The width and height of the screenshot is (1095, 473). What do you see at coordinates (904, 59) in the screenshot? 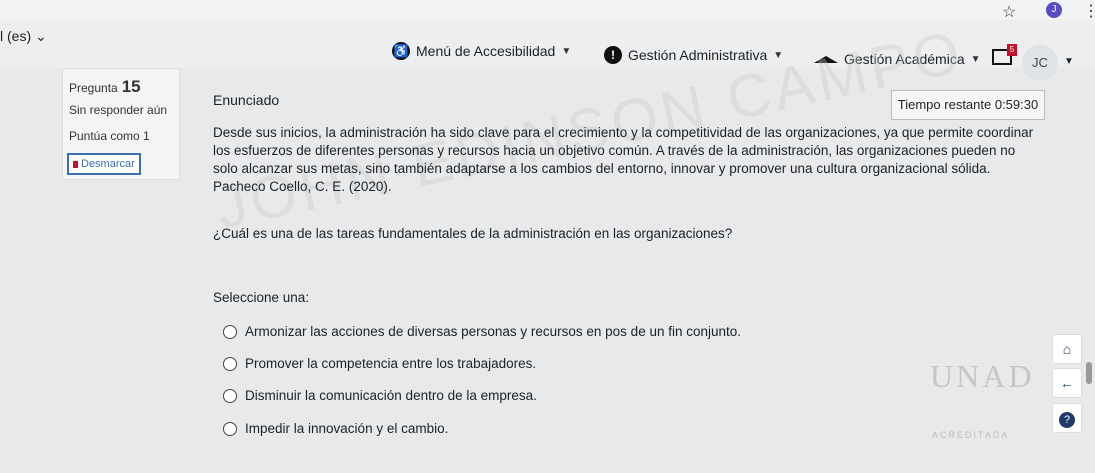
I see `academic-management-label: Gestión Académica` at bounding box center [904, 59].